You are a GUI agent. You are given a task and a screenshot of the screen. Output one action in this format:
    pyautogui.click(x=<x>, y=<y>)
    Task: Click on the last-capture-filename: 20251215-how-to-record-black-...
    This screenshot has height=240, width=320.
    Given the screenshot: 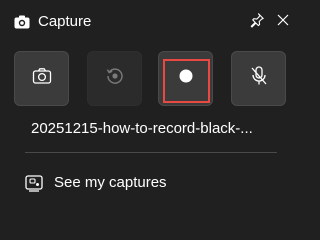 What is the action you would take?
    pyautogui.click(x=156, y=129)
    